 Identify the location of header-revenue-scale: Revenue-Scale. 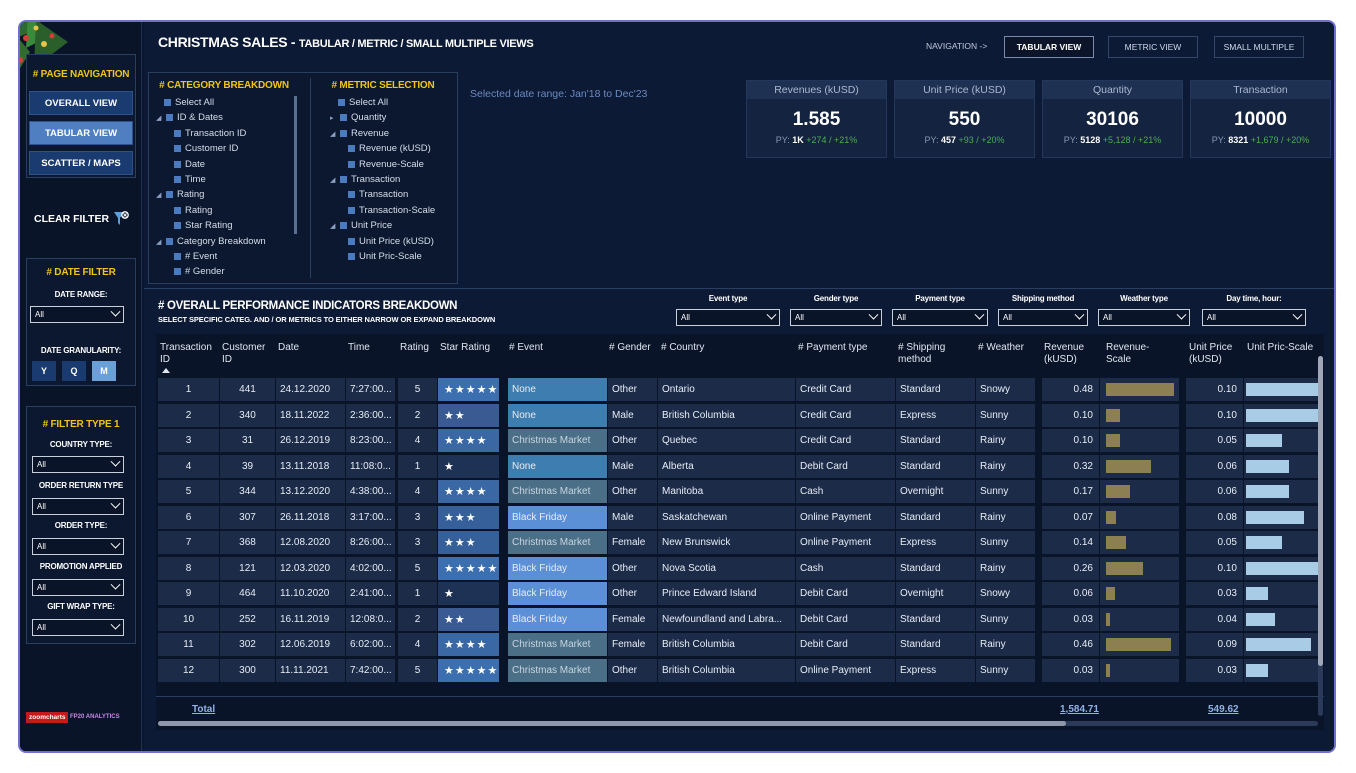
(1136, 354).